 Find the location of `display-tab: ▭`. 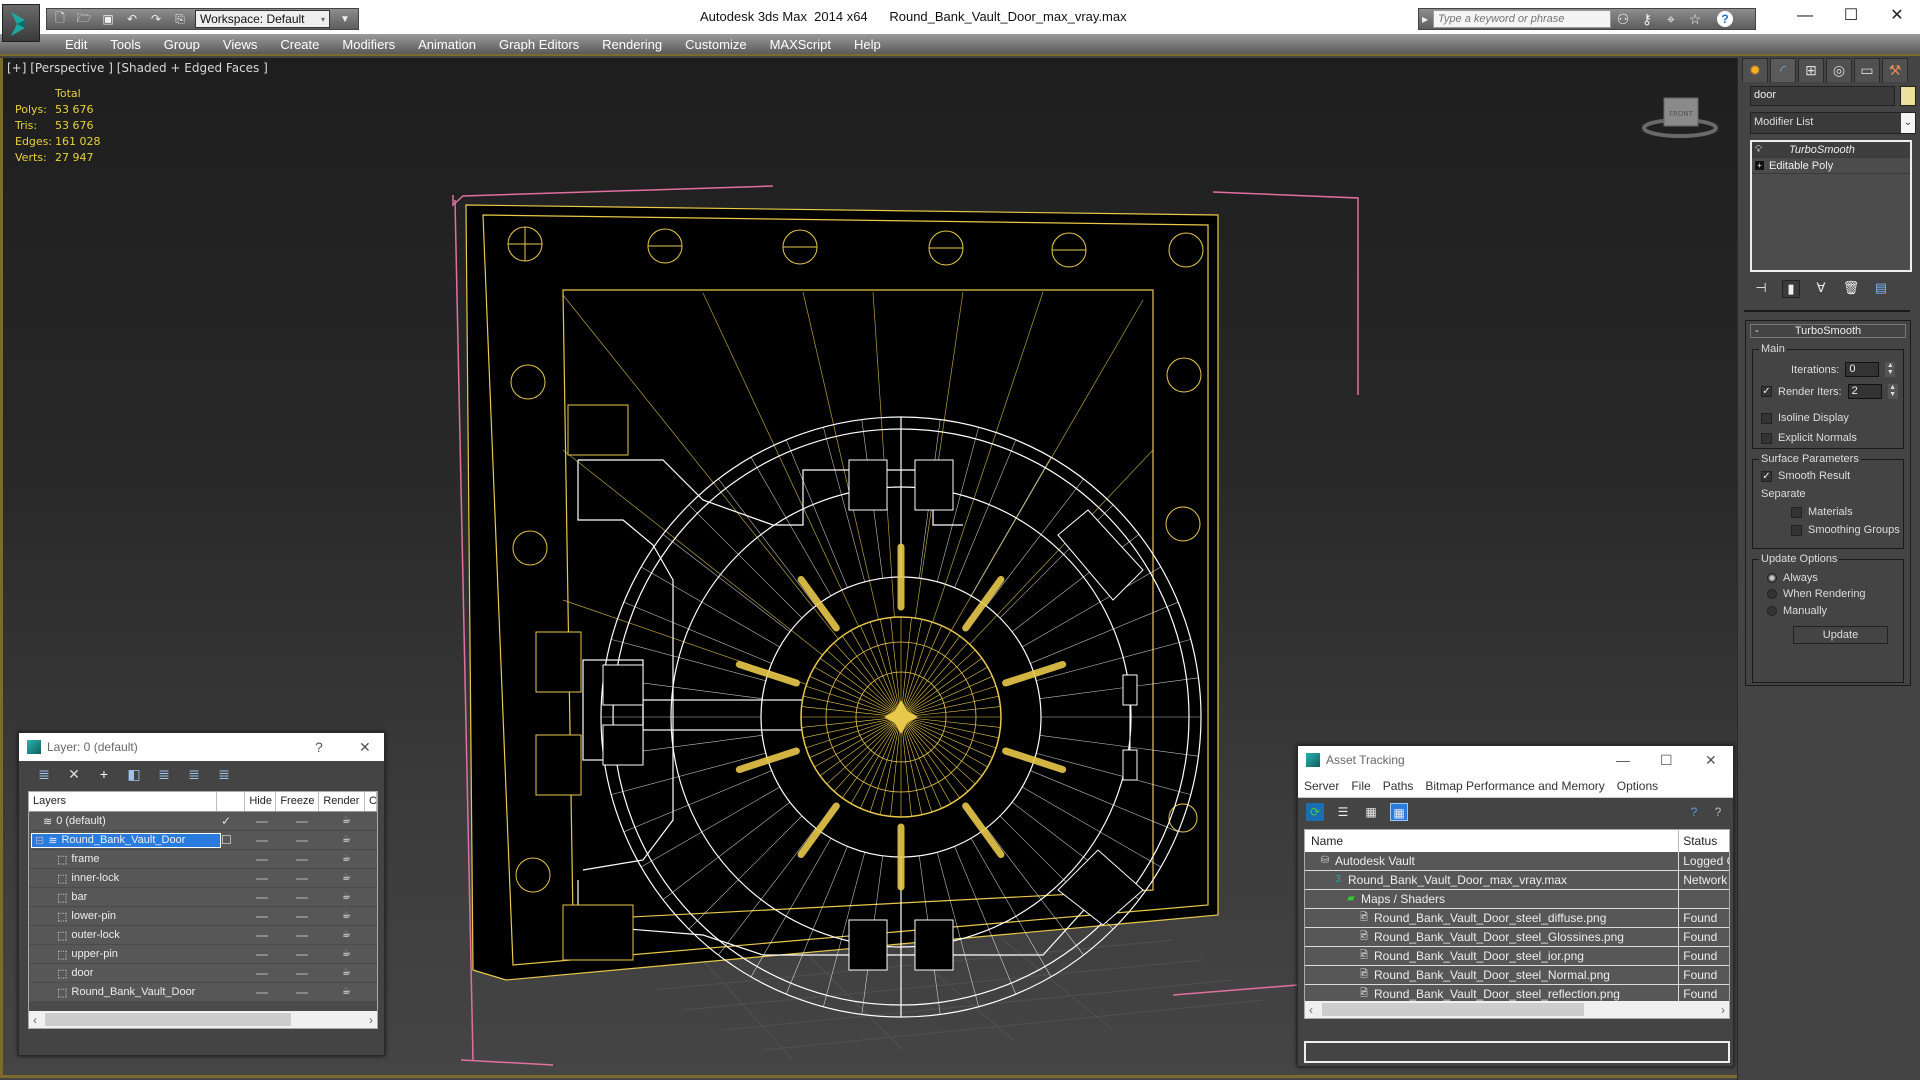

display-tab: ▭ is located at coordinates (1867, 70).